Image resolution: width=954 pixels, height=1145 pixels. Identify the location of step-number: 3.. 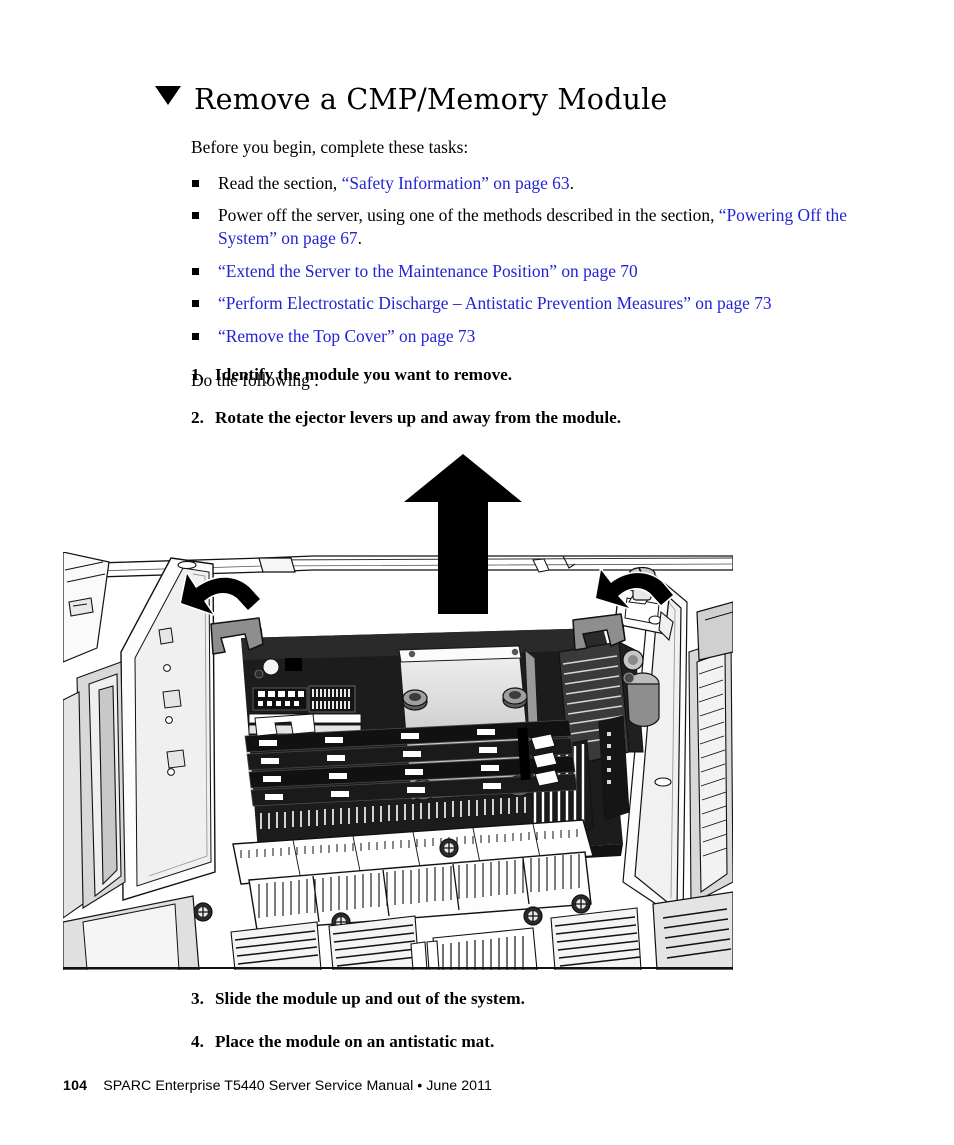
(197, 998).